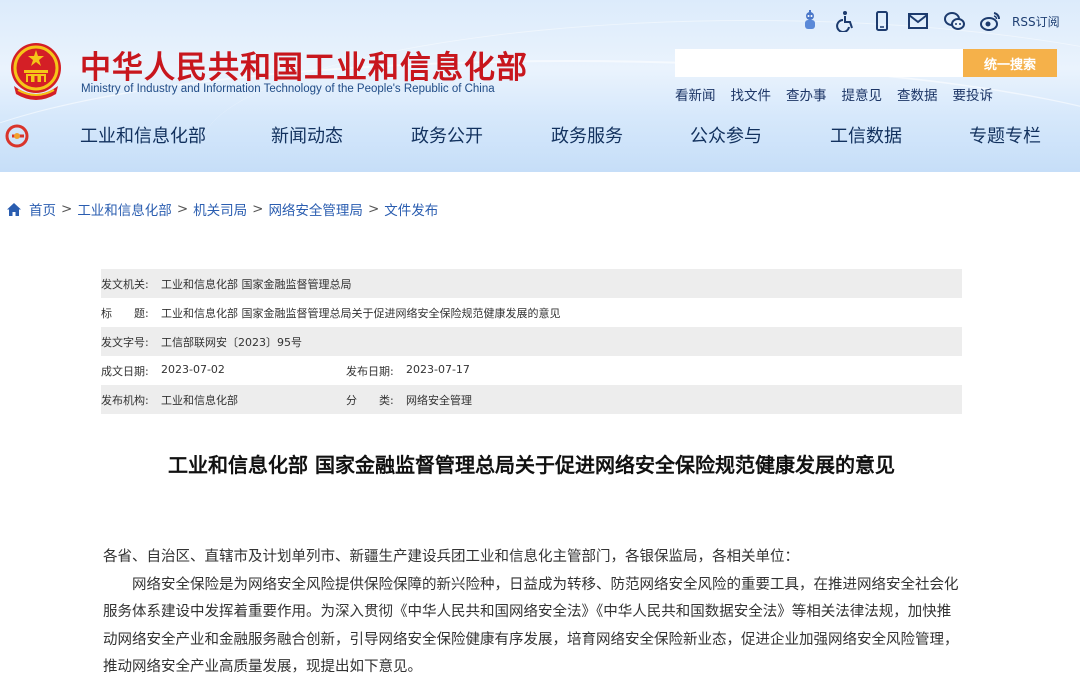 This screenshot has height=681, width=1080. Describe the element at coordinates (695, 94) in the screenshot. I see `quick-link-news: 看新闻` at that location.